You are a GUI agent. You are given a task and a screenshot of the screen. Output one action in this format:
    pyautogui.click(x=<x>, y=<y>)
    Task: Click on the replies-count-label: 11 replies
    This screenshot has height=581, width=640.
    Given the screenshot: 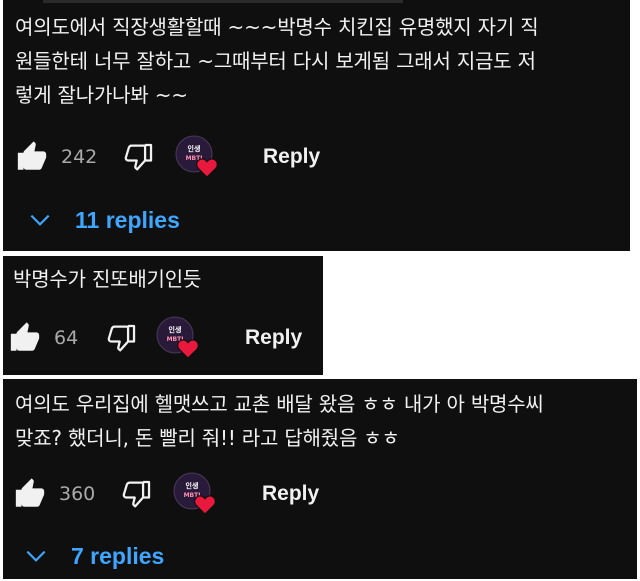 What is the action you would take?
    pyautogui.click(x=127, y=220)
    